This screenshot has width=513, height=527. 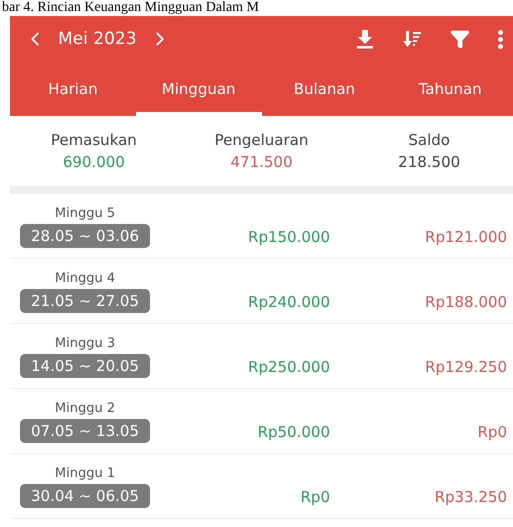 I want to click on period-tab: Bulanan, so click(x=325, y=89).